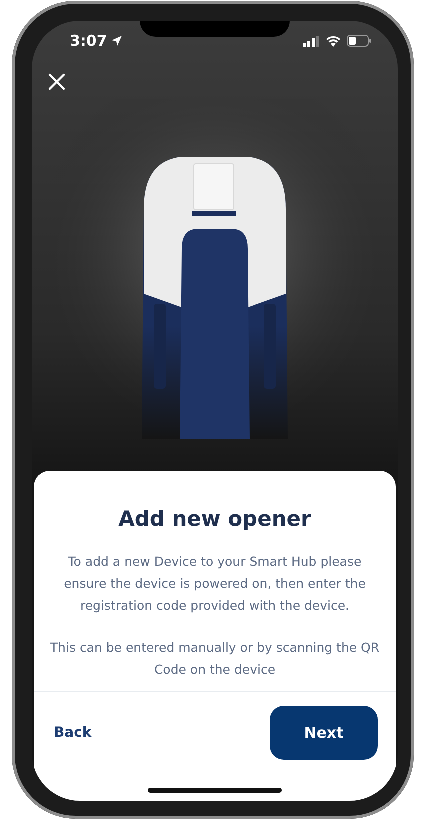 The image size is (426, 821). What do you see at coordinates (333, 41) in the screenshot?
I see `wifi-icon` at bounding box center [333, 41].